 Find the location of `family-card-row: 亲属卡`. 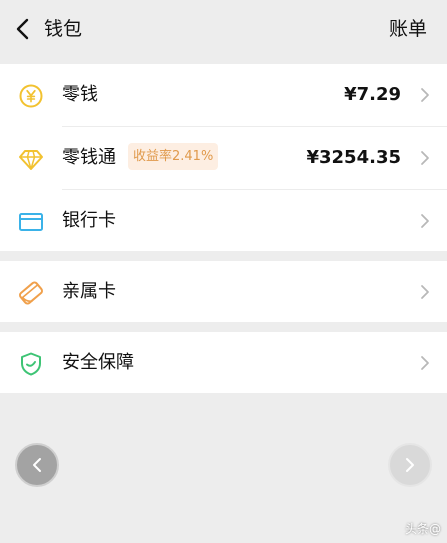

family-card-row: 亲属卡 is located at coordinates (223, 292).